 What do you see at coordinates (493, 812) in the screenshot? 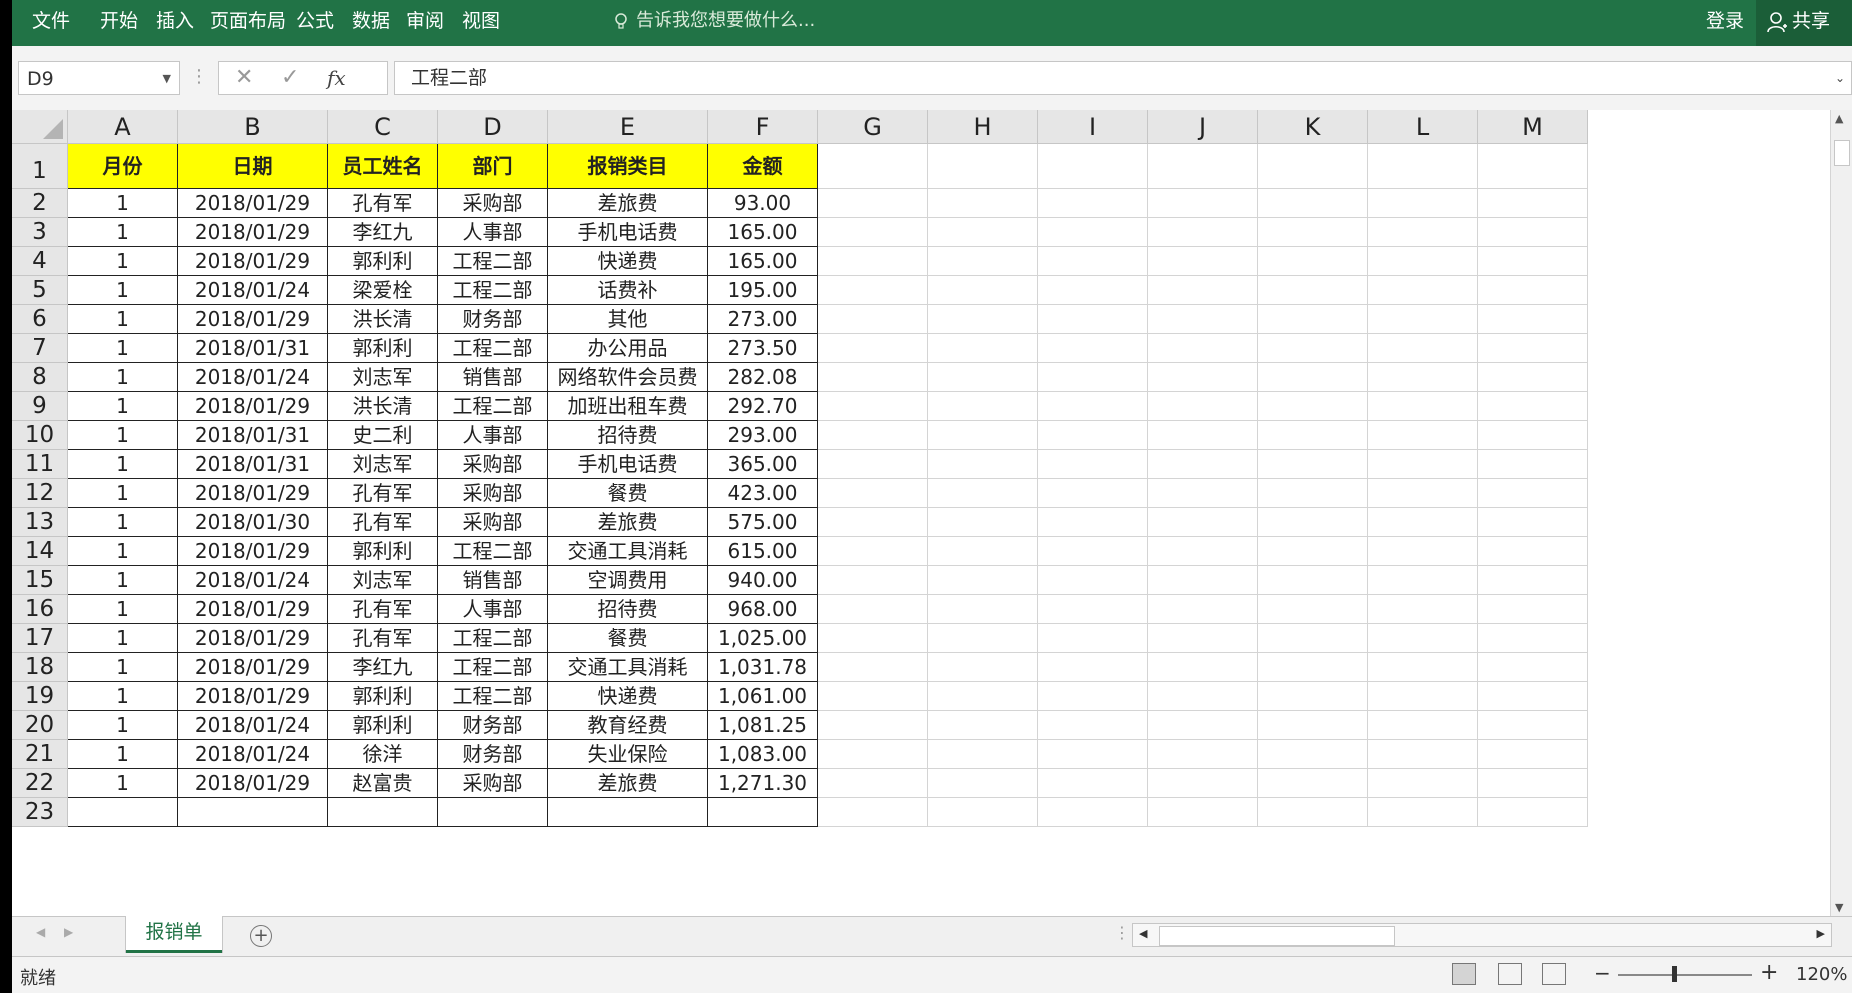
I see `table-cell` at bounding box center [493, 812].